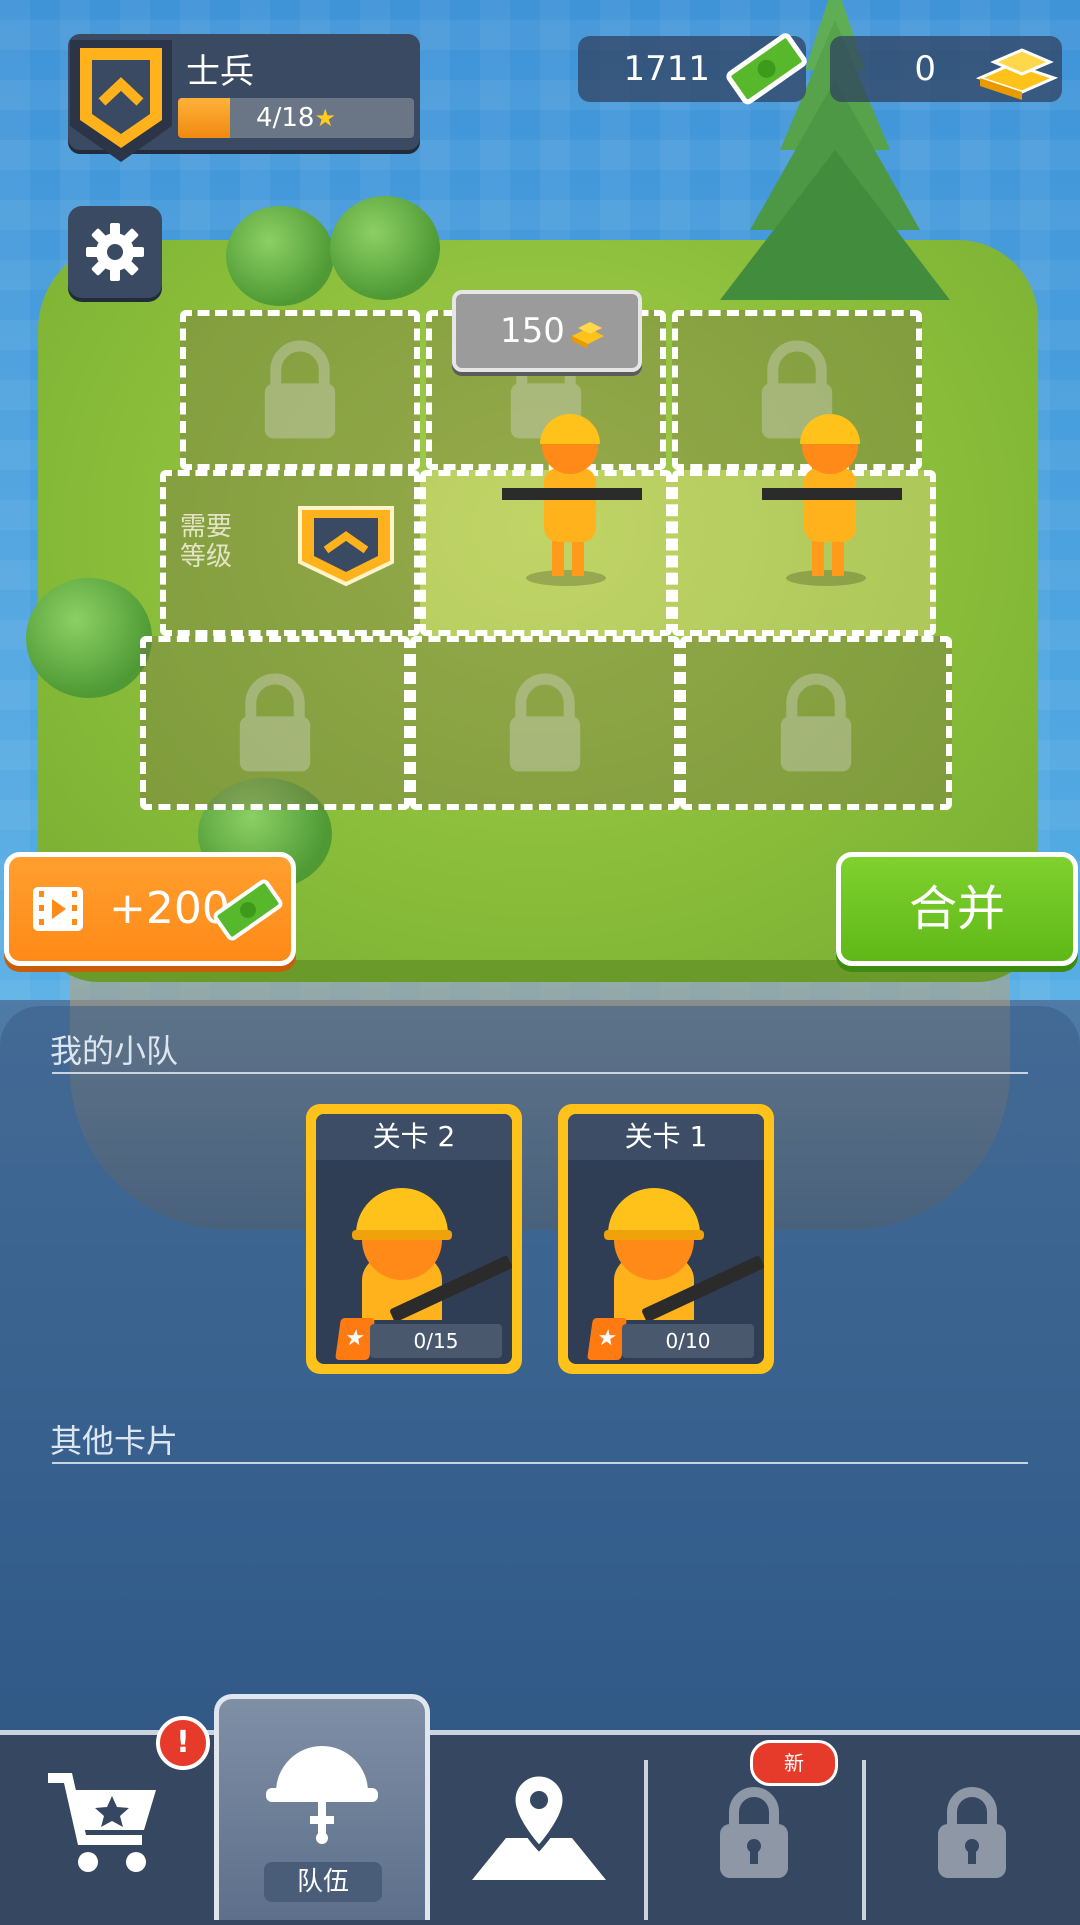  I want to click on unlock-price-value: 150, so click(532, 331).